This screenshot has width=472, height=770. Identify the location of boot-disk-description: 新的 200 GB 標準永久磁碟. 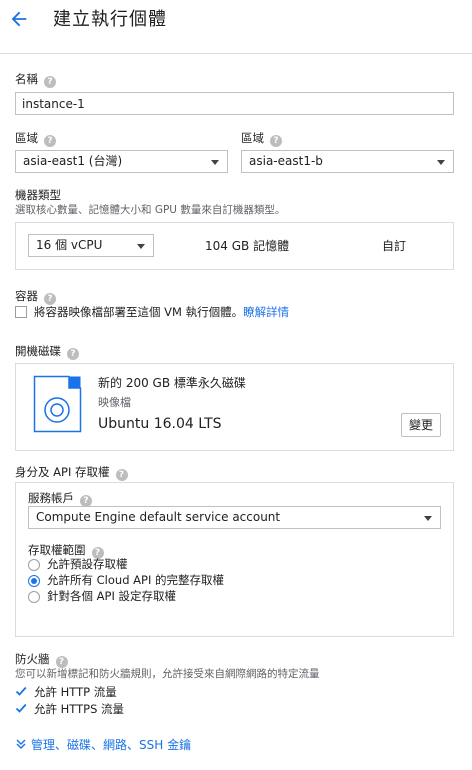
(172, 383).